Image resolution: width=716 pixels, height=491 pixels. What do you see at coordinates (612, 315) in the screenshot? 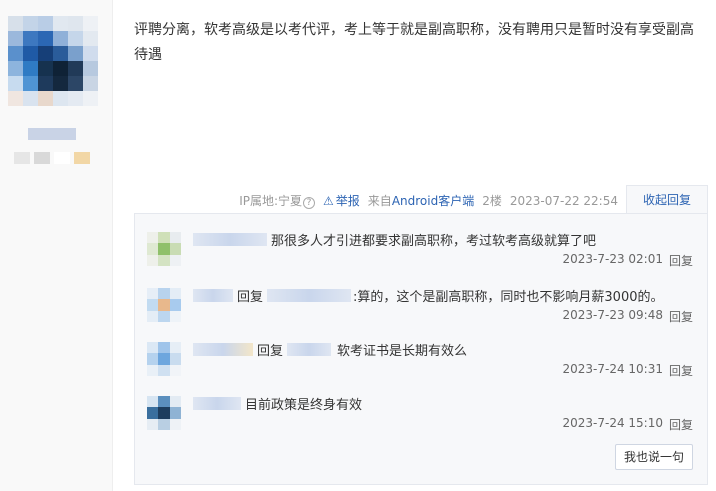
I see `reply-time: 2023-7-23 09:48` at bounding box center [612, 315].